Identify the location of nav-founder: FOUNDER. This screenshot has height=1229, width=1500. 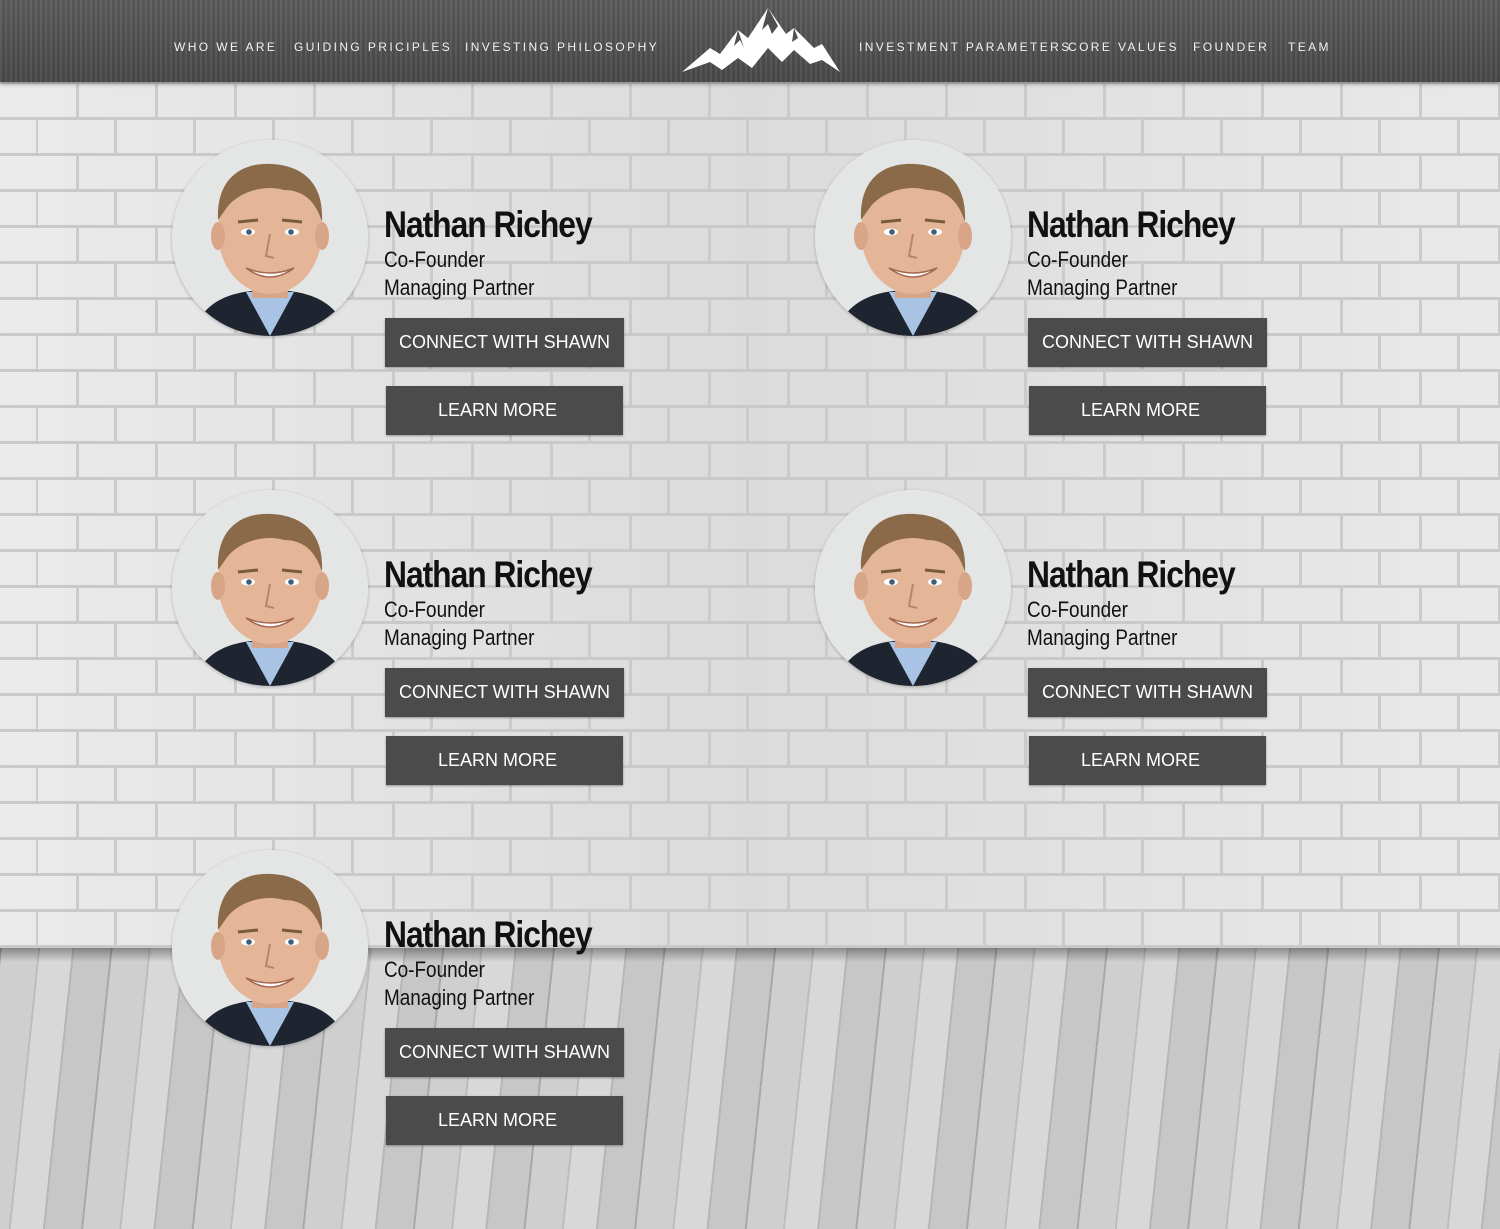
(1231, 47).